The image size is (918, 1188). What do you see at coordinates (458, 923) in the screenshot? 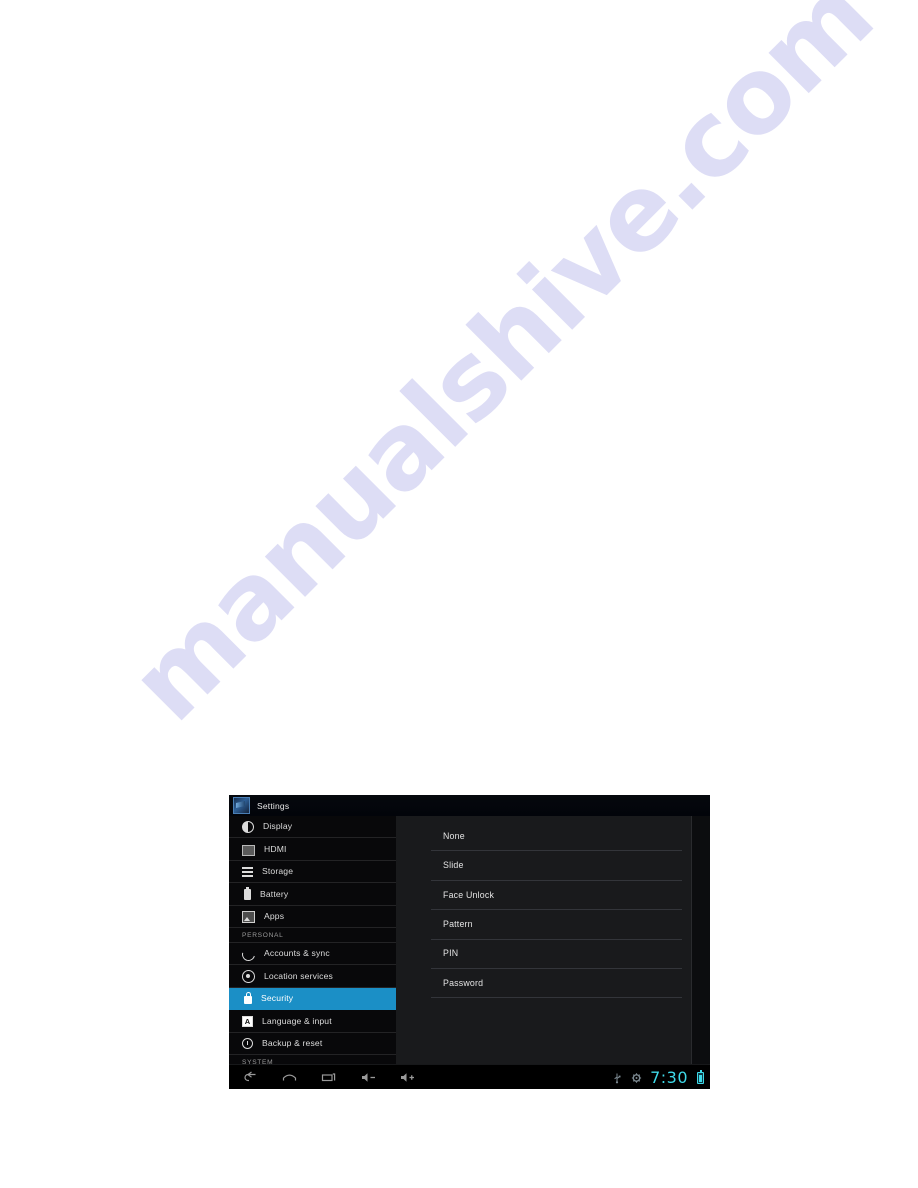
I see `option-label: Pattern` at bounding box center [458, 923].